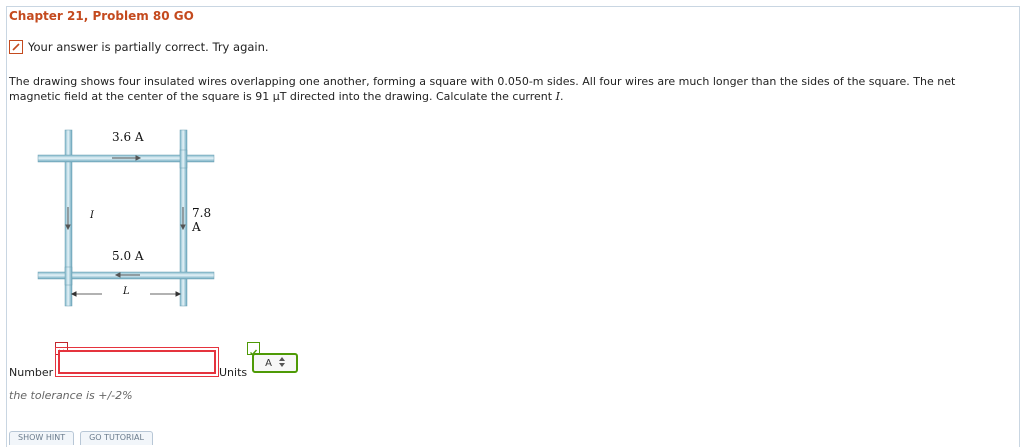 The height and width of the screenshot is (447, 1024). What do you see at coordinates (128, 137) in the screenshot?
I see `top-current-label: 3.6 A` at bounding box center [128, 137].